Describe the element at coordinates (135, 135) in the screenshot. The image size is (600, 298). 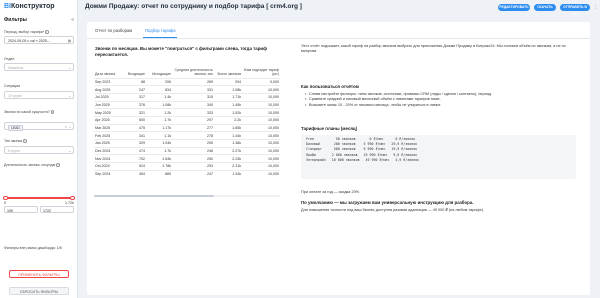
I see `table-cell: 341` at that location.